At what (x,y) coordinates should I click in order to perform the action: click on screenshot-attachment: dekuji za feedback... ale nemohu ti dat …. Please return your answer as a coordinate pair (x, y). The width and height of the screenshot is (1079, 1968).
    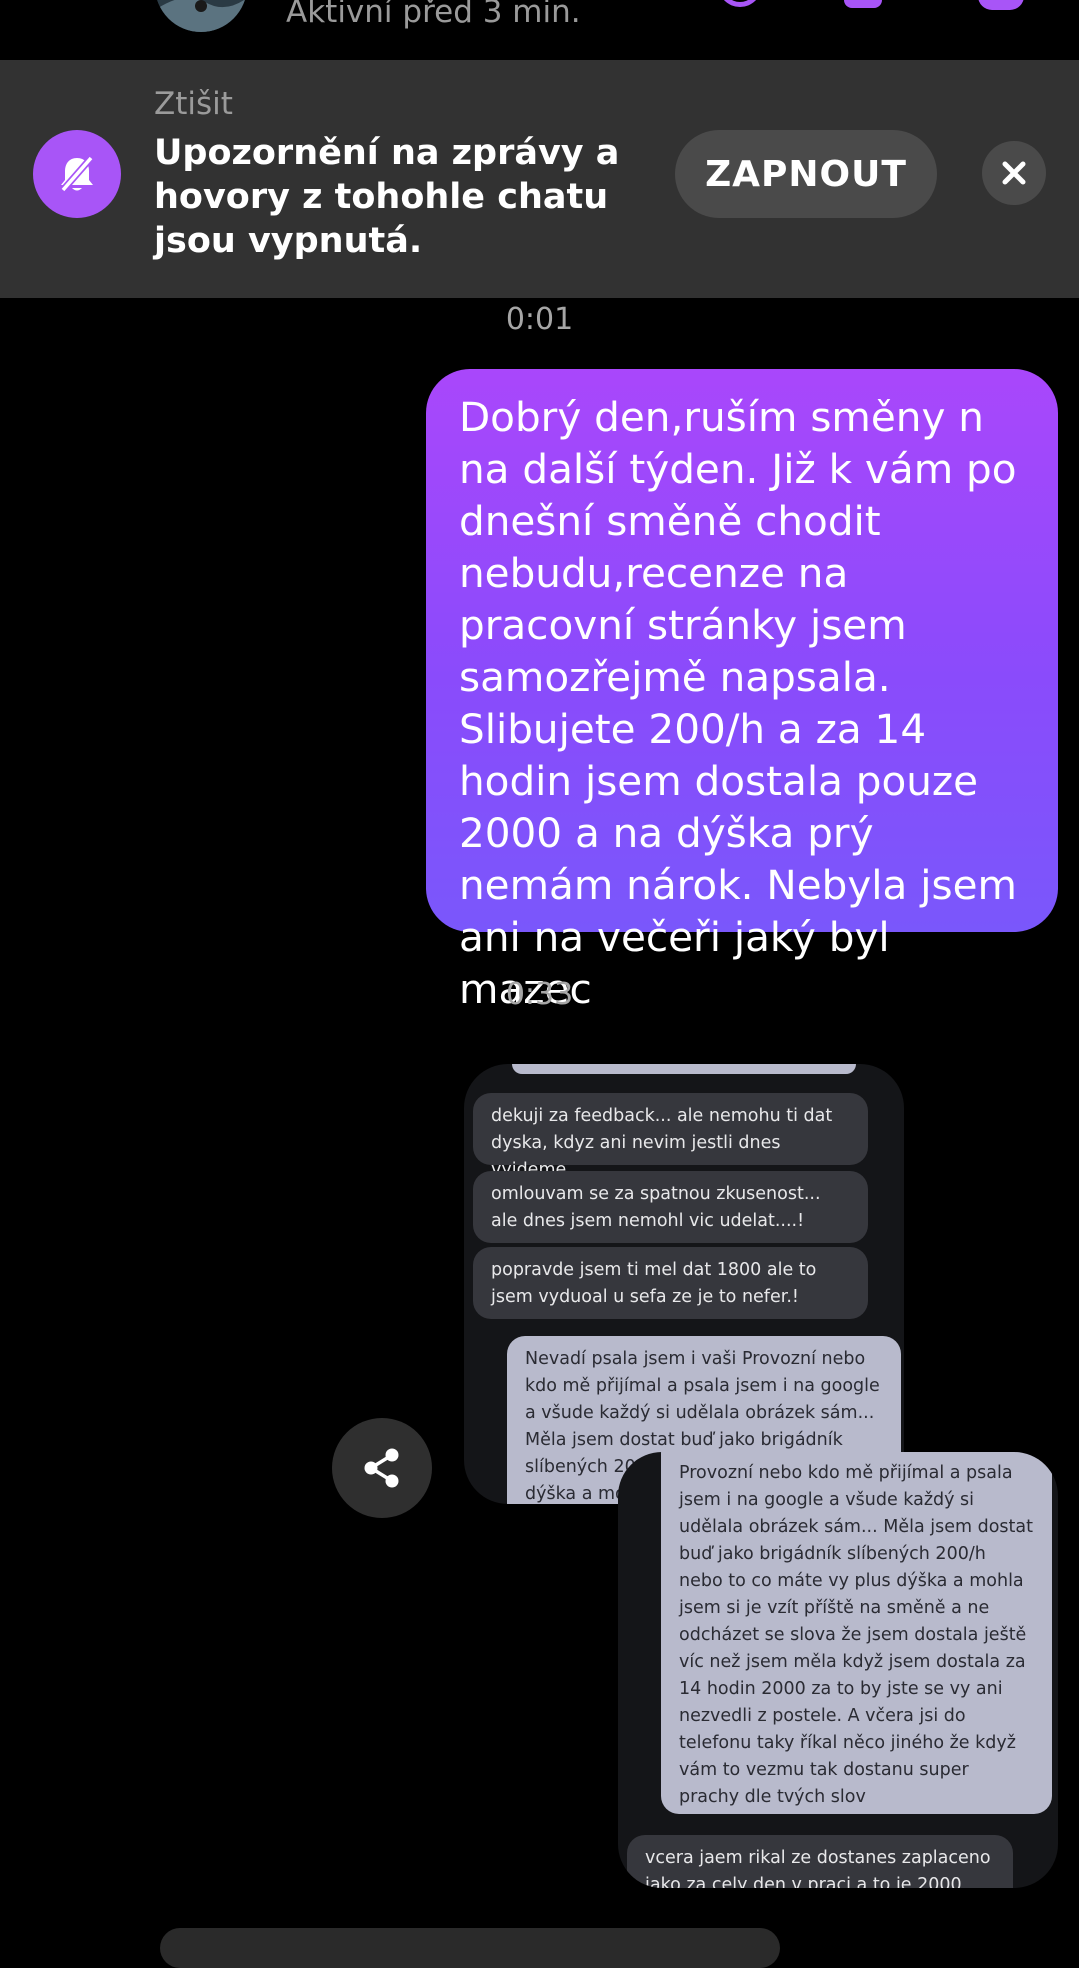
    Looking at the image, I should click on (684, 1284).